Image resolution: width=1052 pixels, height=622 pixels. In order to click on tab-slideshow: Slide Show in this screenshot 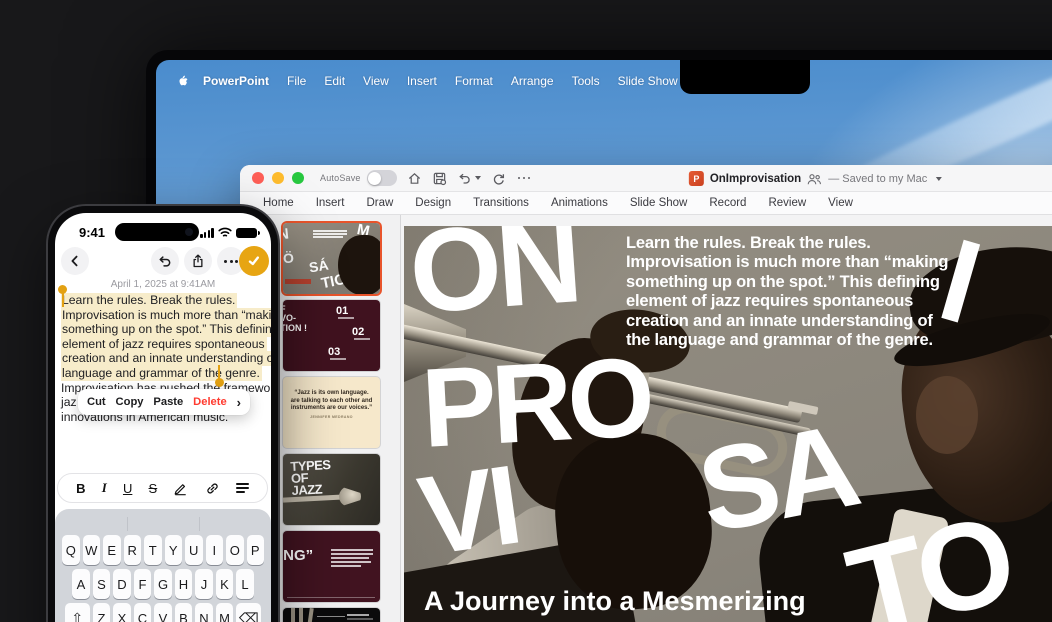, I will do `click(659, 203)`.